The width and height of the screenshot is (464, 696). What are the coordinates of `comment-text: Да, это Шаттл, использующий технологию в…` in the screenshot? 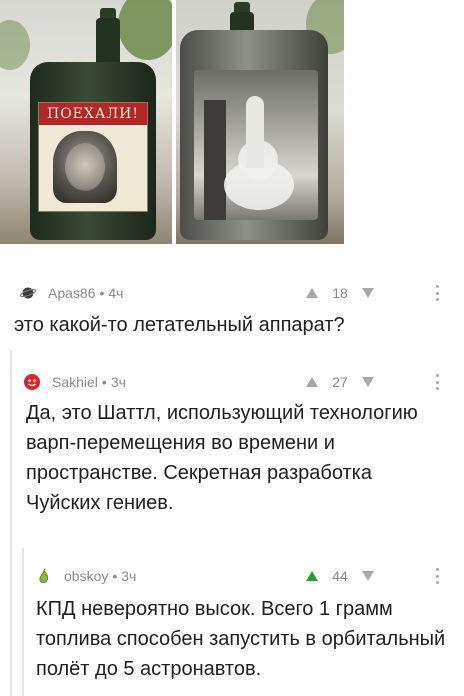 It's located at (222, 458).